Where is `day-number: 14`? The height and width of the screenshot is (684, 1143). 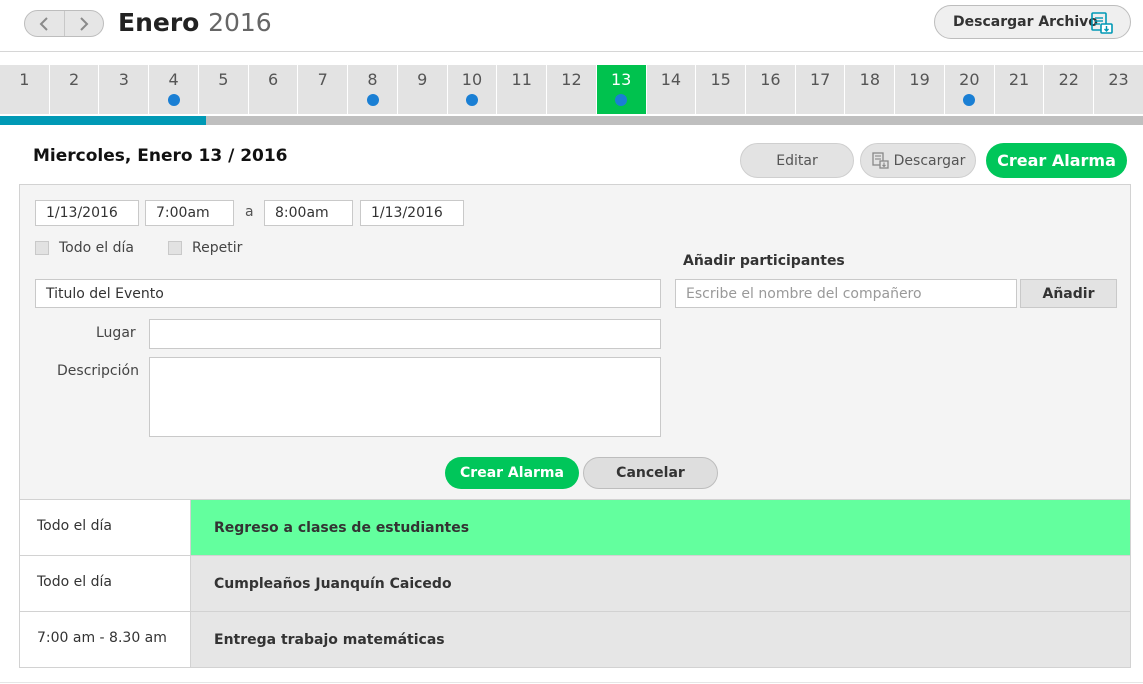 day-number: 14 is located at coordinates (671, 79).